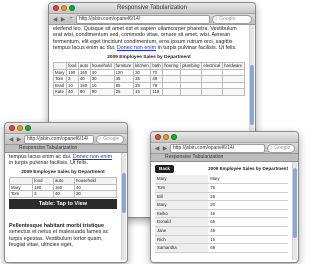 This screenshot has height=264, width=320. Describe the element at coordinates (63, 204) in the screenshot. I see `tap-to-view-button: Table: Tap to View` at that location.